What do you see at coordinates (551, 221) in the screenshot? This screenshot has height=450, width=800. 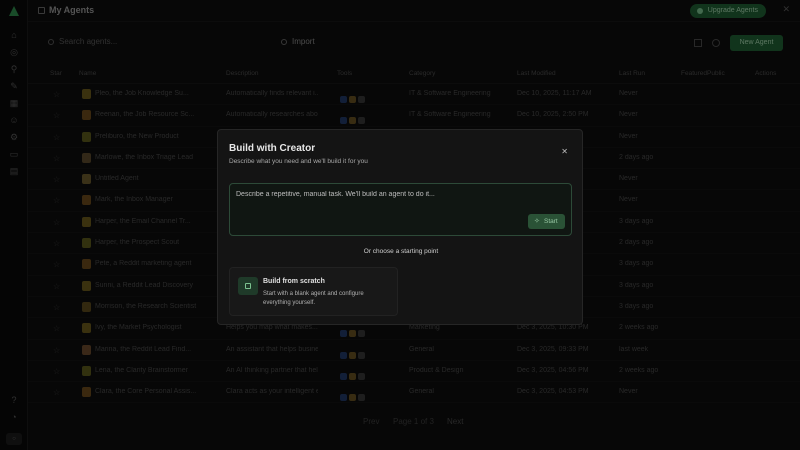 I see `start-label: Start` at bounding box center [551, 221].